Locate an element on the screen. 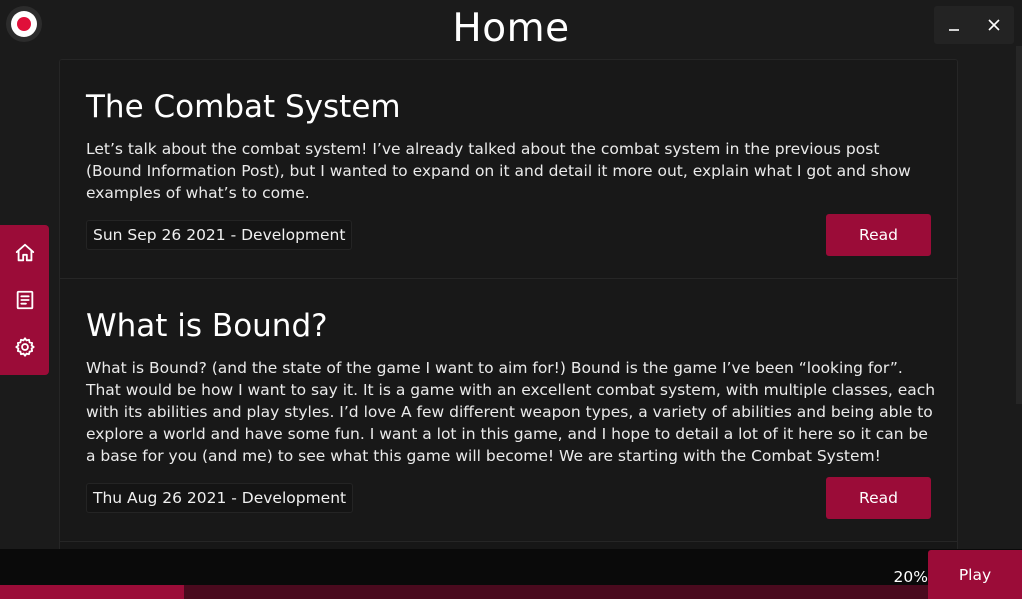 The width and height of the screenshot is (1022, 599). post-title: The Combat System is located at coordinates (243, 107).